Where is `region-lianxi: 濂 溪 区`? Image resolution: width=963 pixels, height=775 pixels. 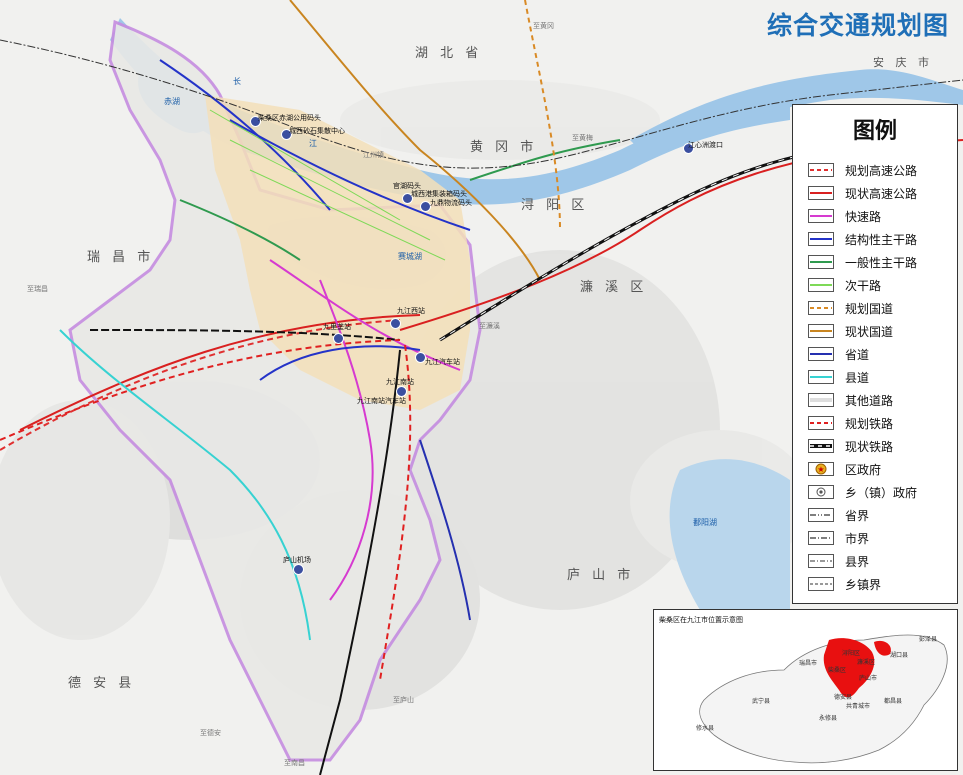 region-lianxi: 濂 溪 区 is located at coordinates (614, 287).